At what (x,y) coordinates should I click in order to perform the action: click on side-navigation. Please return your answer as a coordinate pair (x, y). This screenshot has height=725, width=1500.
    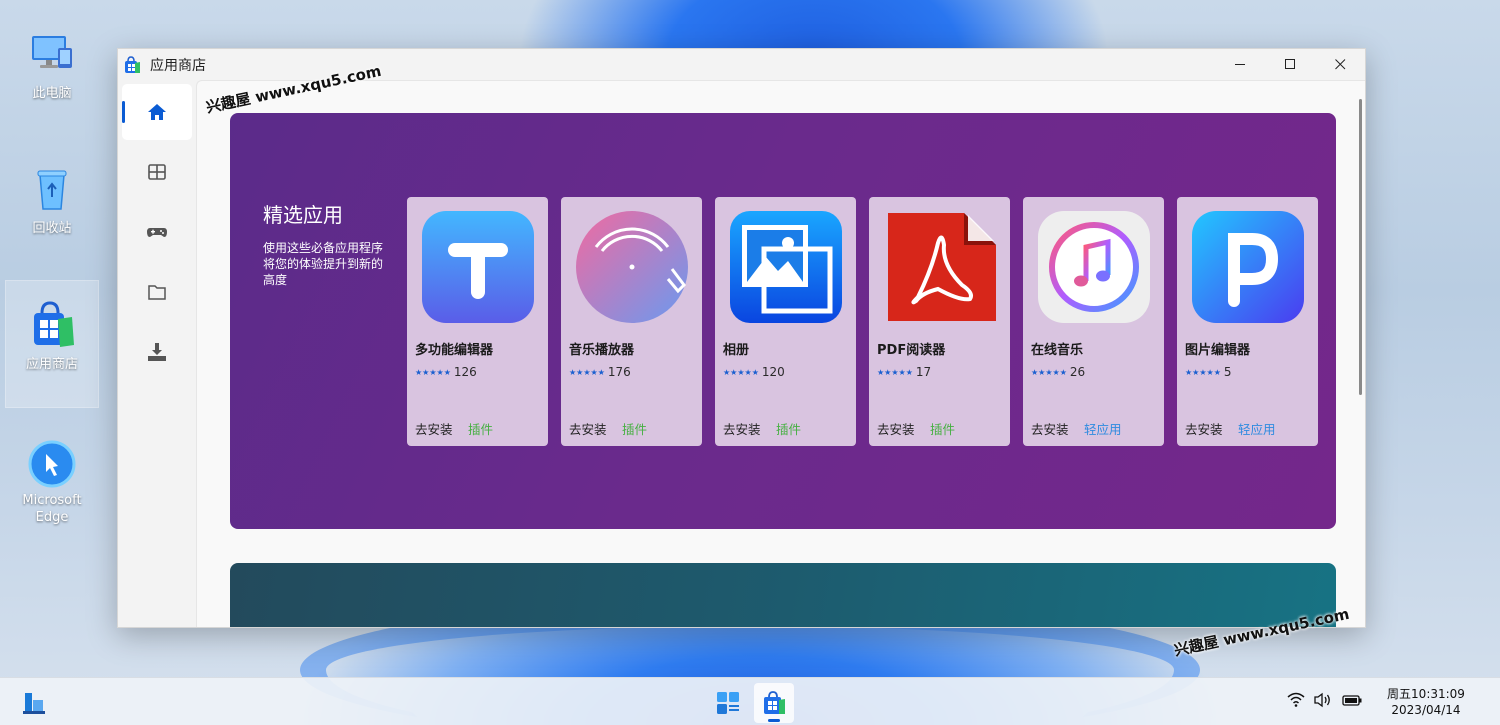
    Looking at the image, I should click on (157, 353).